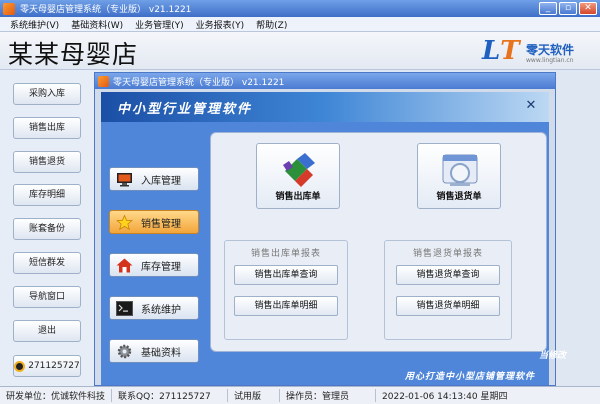  What do you see at coordinates (469, 377) in the screenshot?
I see `footer-slogan: 用心打造中小型店铺管理软件` at bounding box center [469, 377].